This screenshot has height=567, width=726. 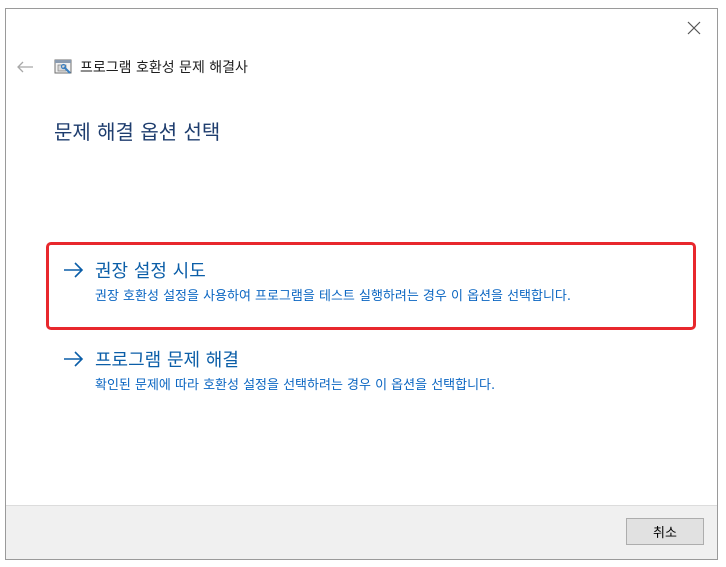 I want to click on cancel-button: 취소, so click(x=665, y=531).